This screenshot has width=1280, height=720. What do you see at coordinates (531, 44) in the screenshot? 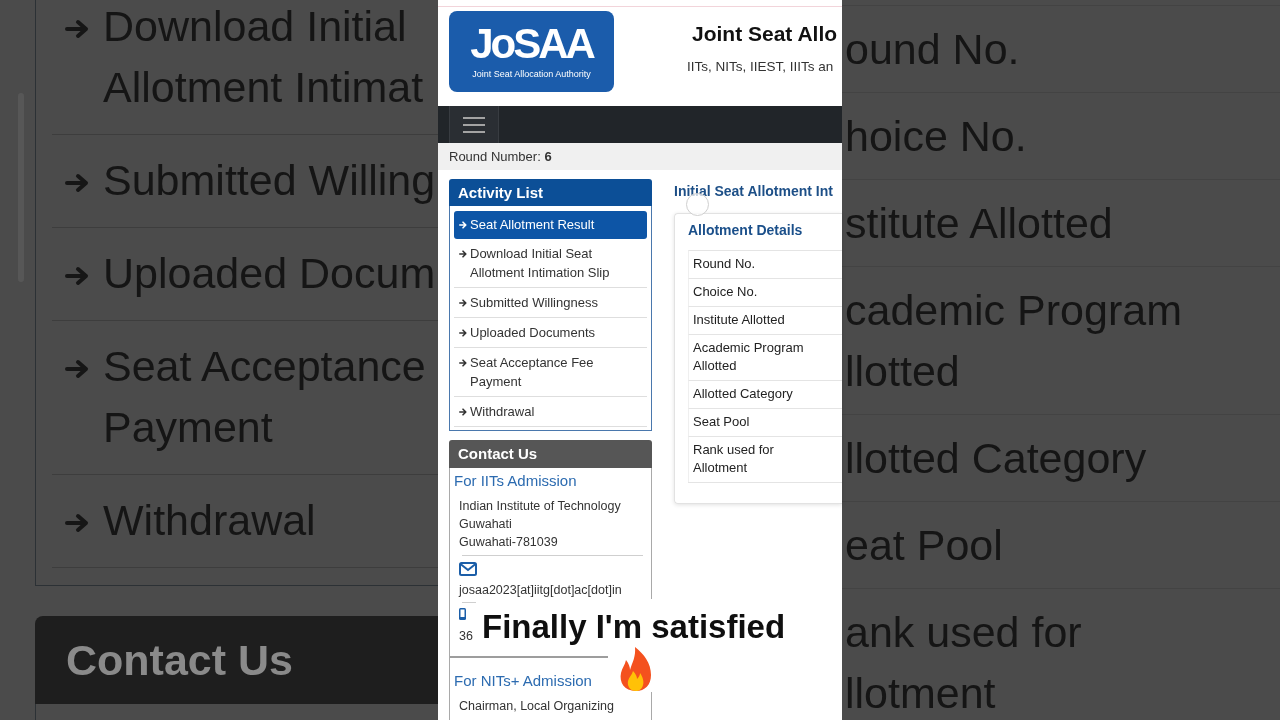
I see `logo-wordmark: JoSAA` at bounding box center [531, 44].